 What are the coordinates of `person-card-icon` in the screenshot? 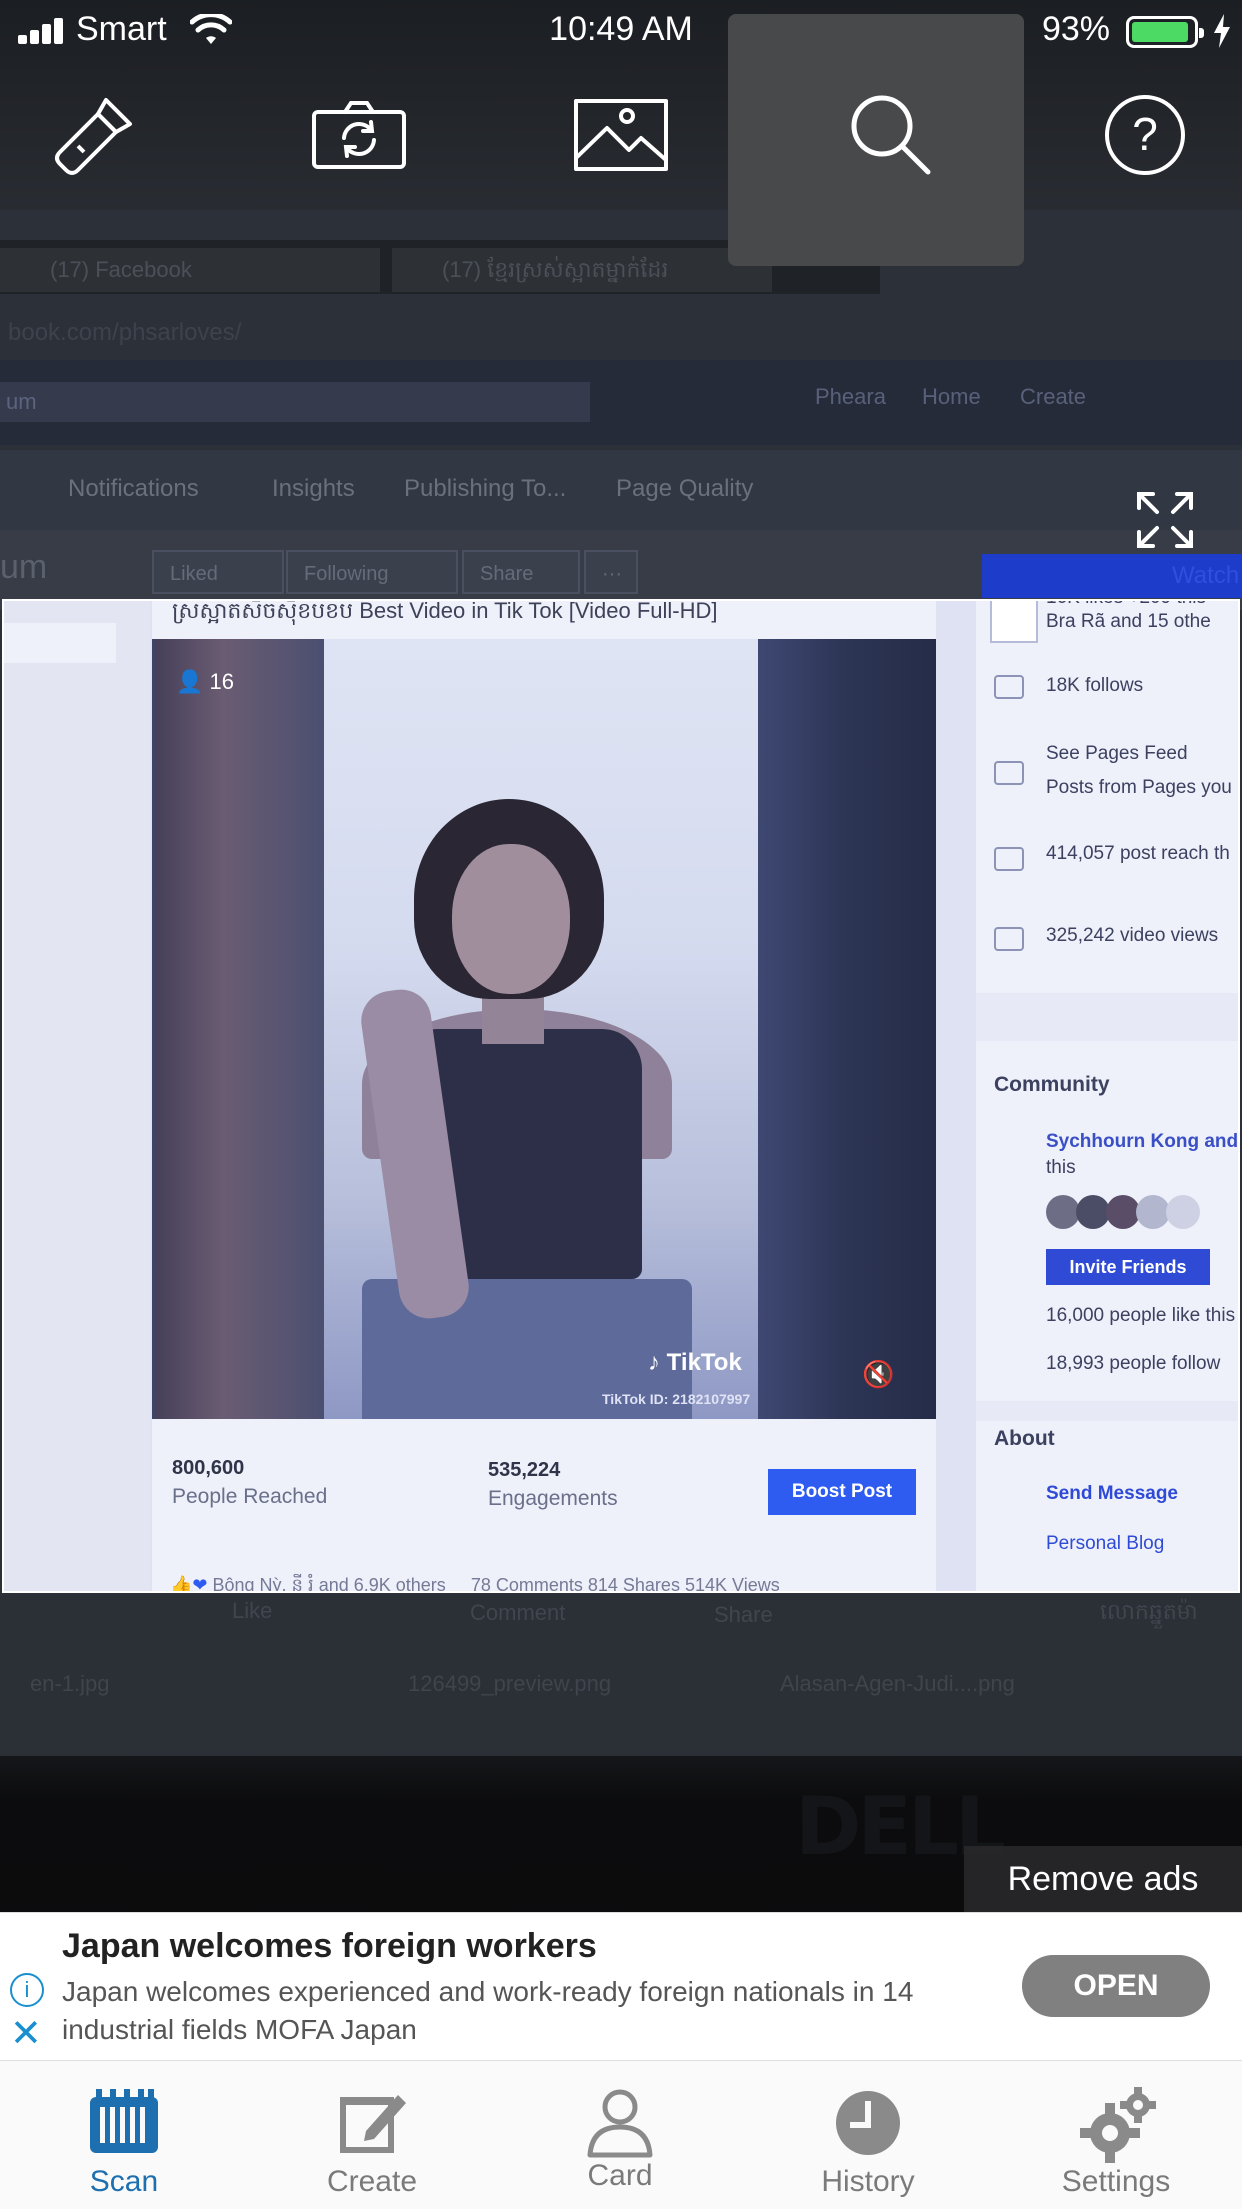 It's located at (620, 2123).